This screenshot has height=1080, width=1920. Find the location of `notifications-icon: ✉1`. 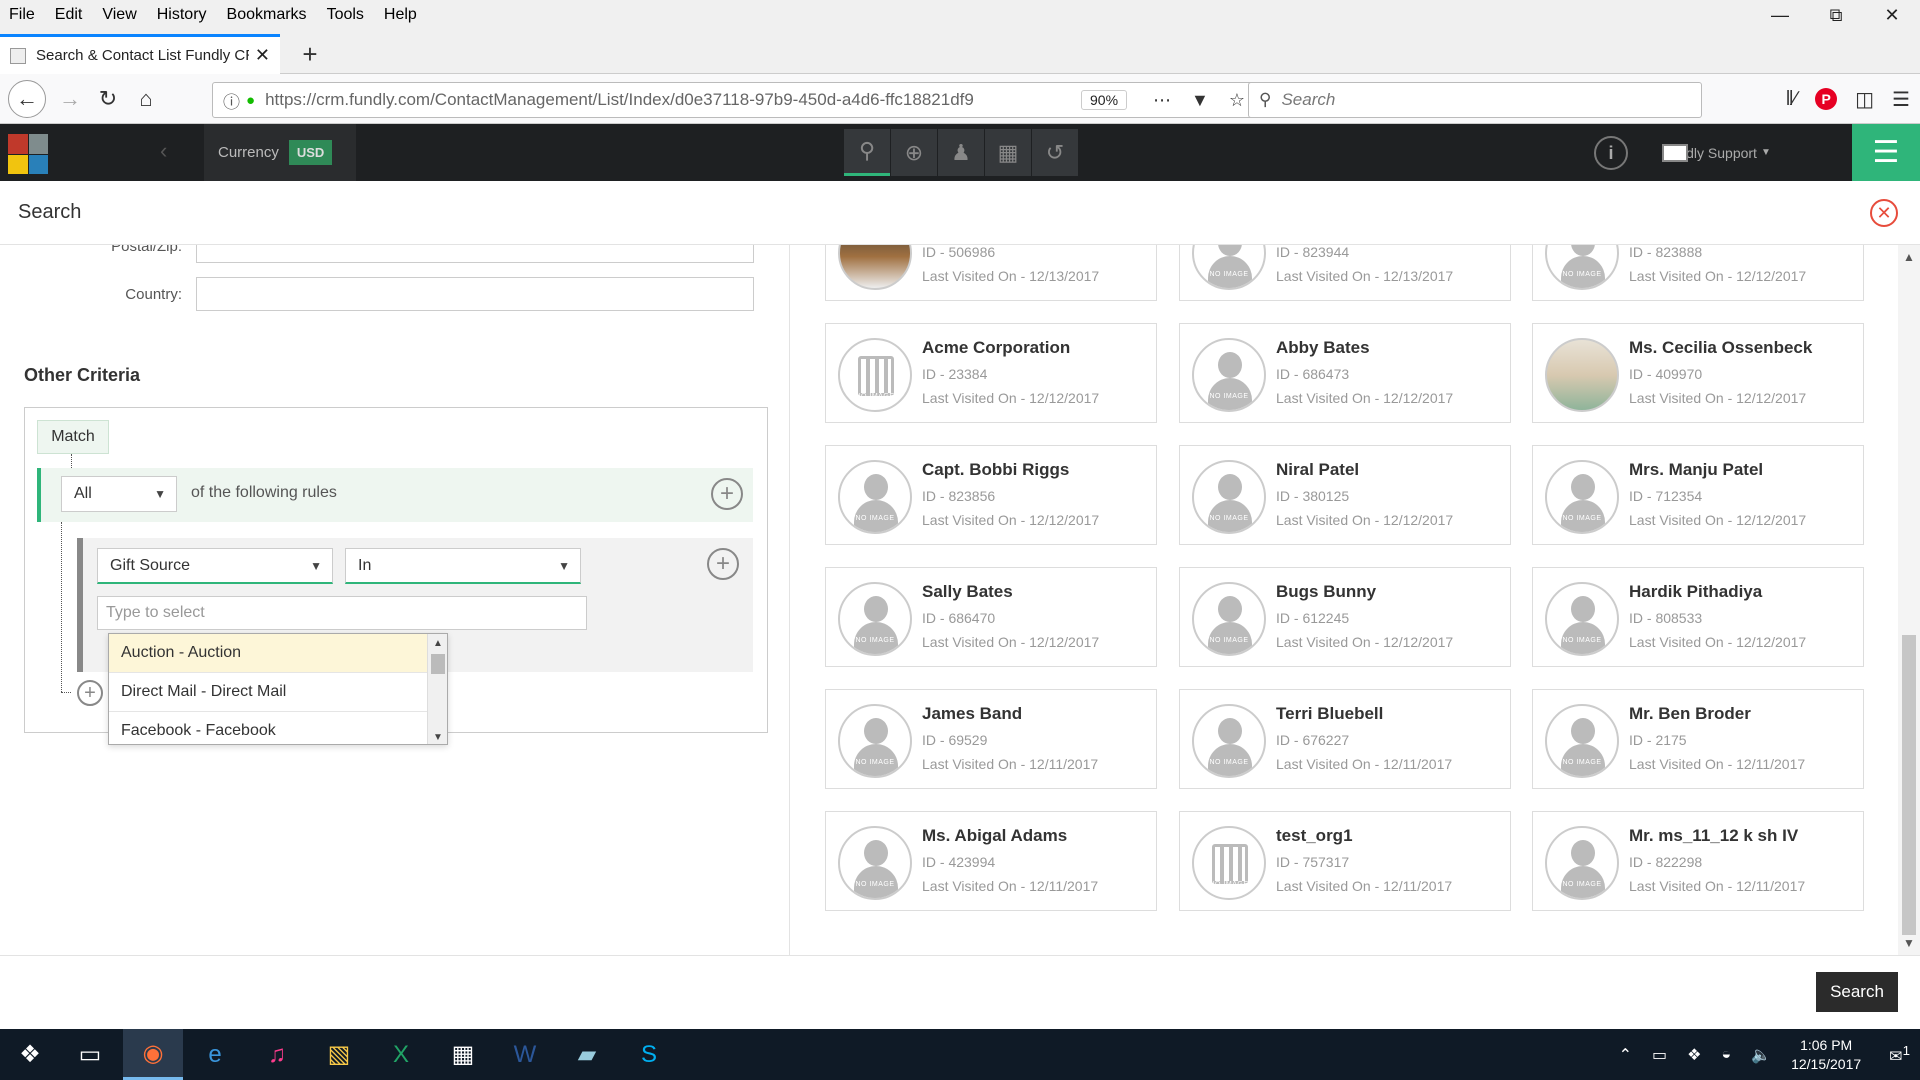

notifications-icon: ✉1 is located at coordinates (1899, 1054).